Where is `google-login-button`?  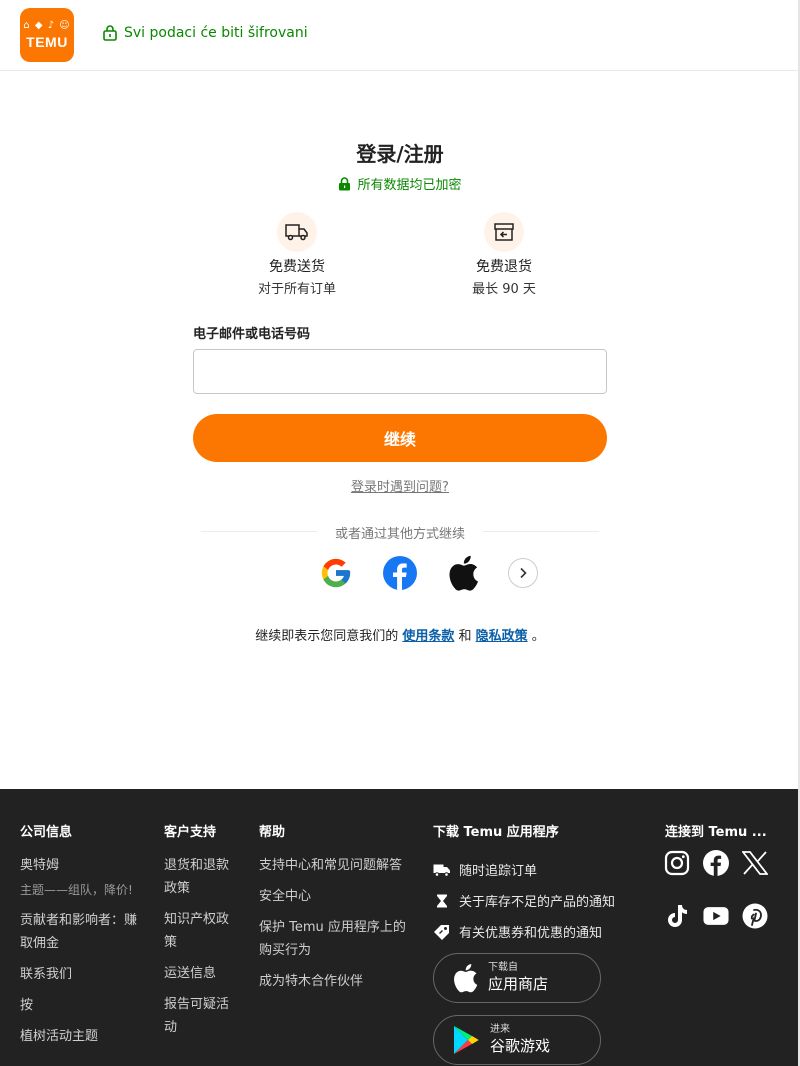 google-login-button is located at coordinates (336, 573).